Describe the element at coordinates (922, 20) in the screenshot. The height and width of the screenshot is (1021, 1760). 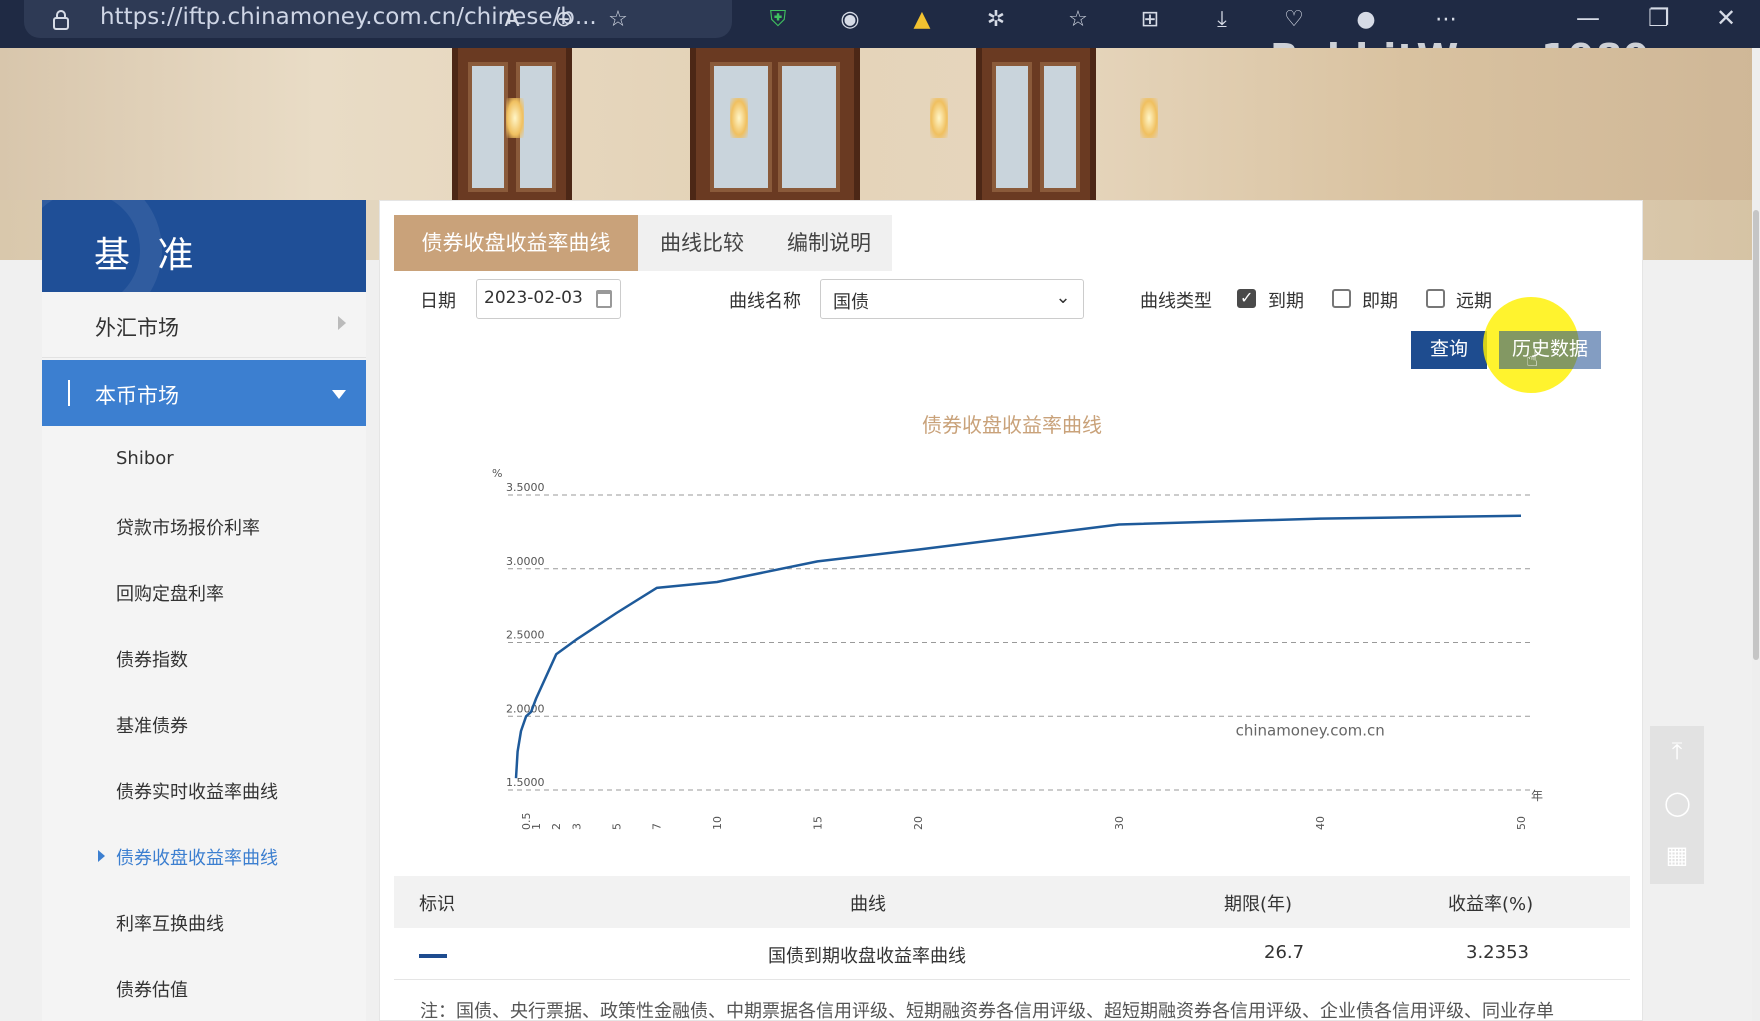
I see `warning-extension-icon: ▲` at that location.